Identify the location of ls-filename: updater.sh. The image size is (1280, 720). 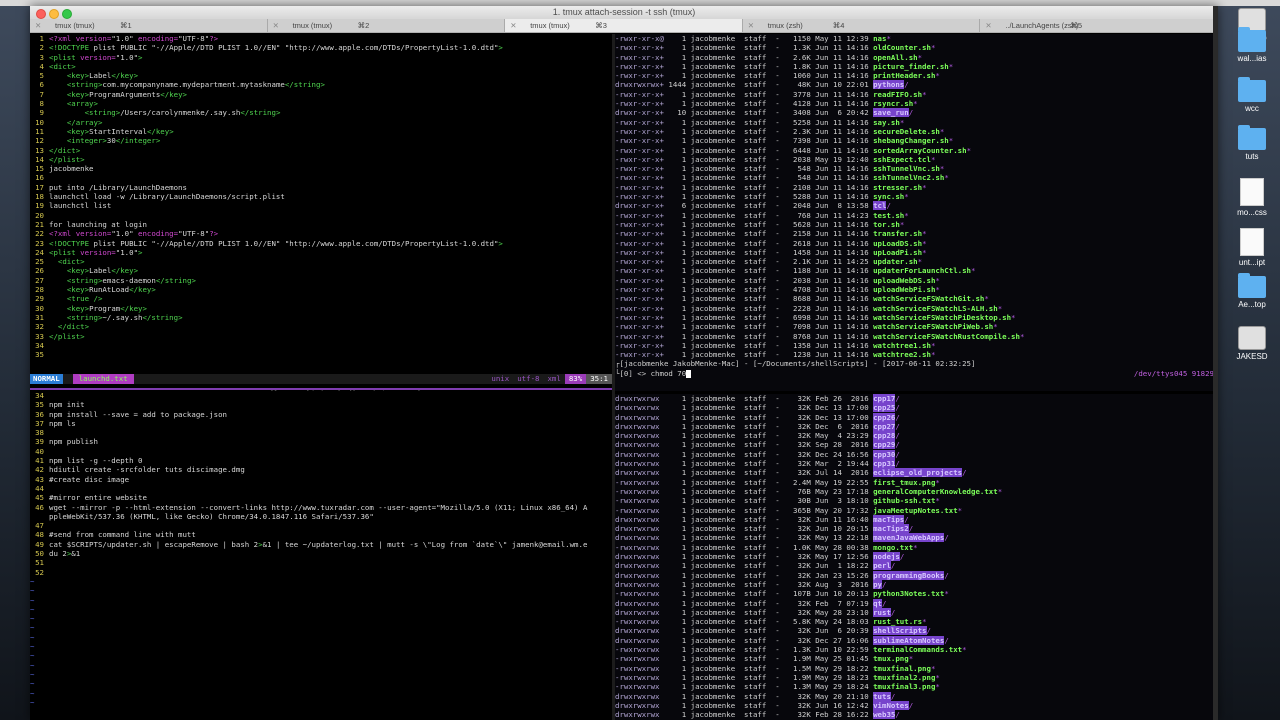
(895, 261).